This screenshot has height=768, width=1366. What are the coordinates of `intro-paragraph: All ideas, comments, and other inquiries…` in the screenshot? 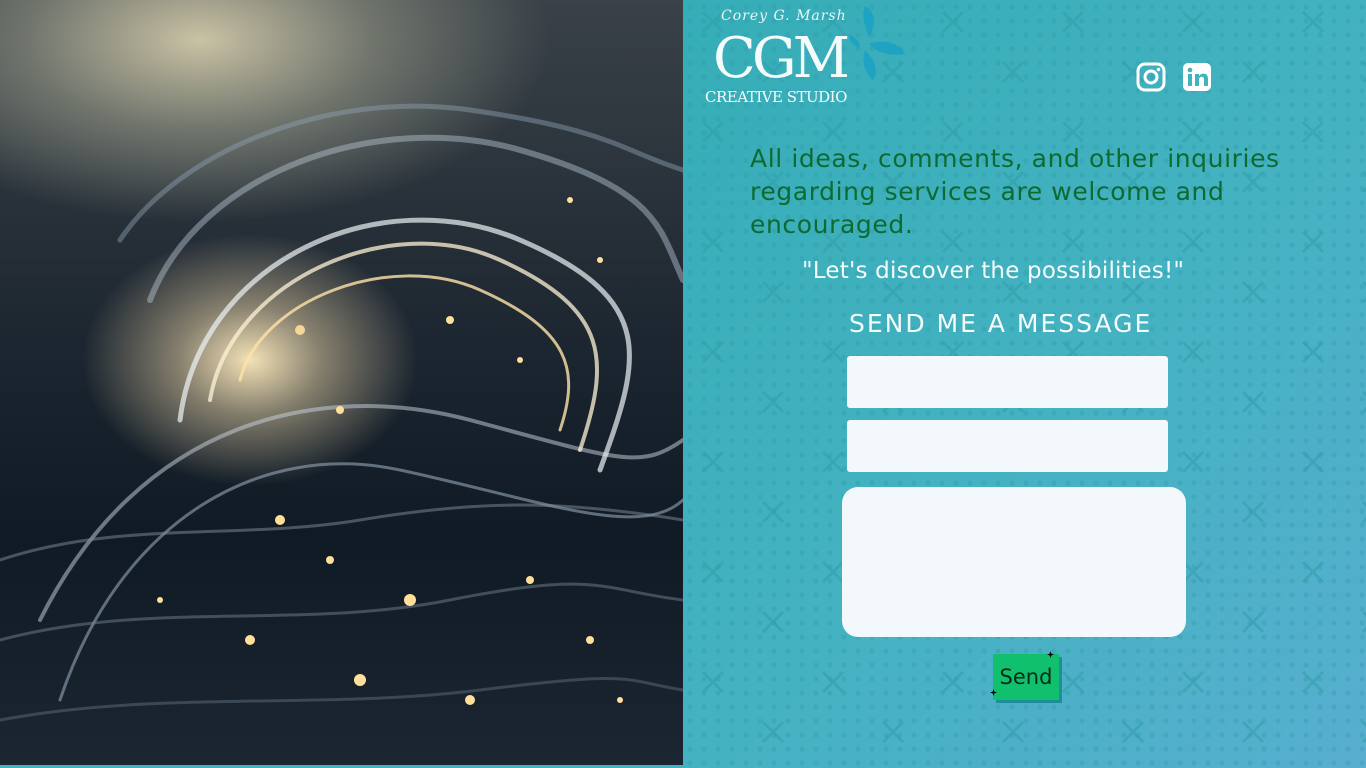 It's located at (1015, 191).